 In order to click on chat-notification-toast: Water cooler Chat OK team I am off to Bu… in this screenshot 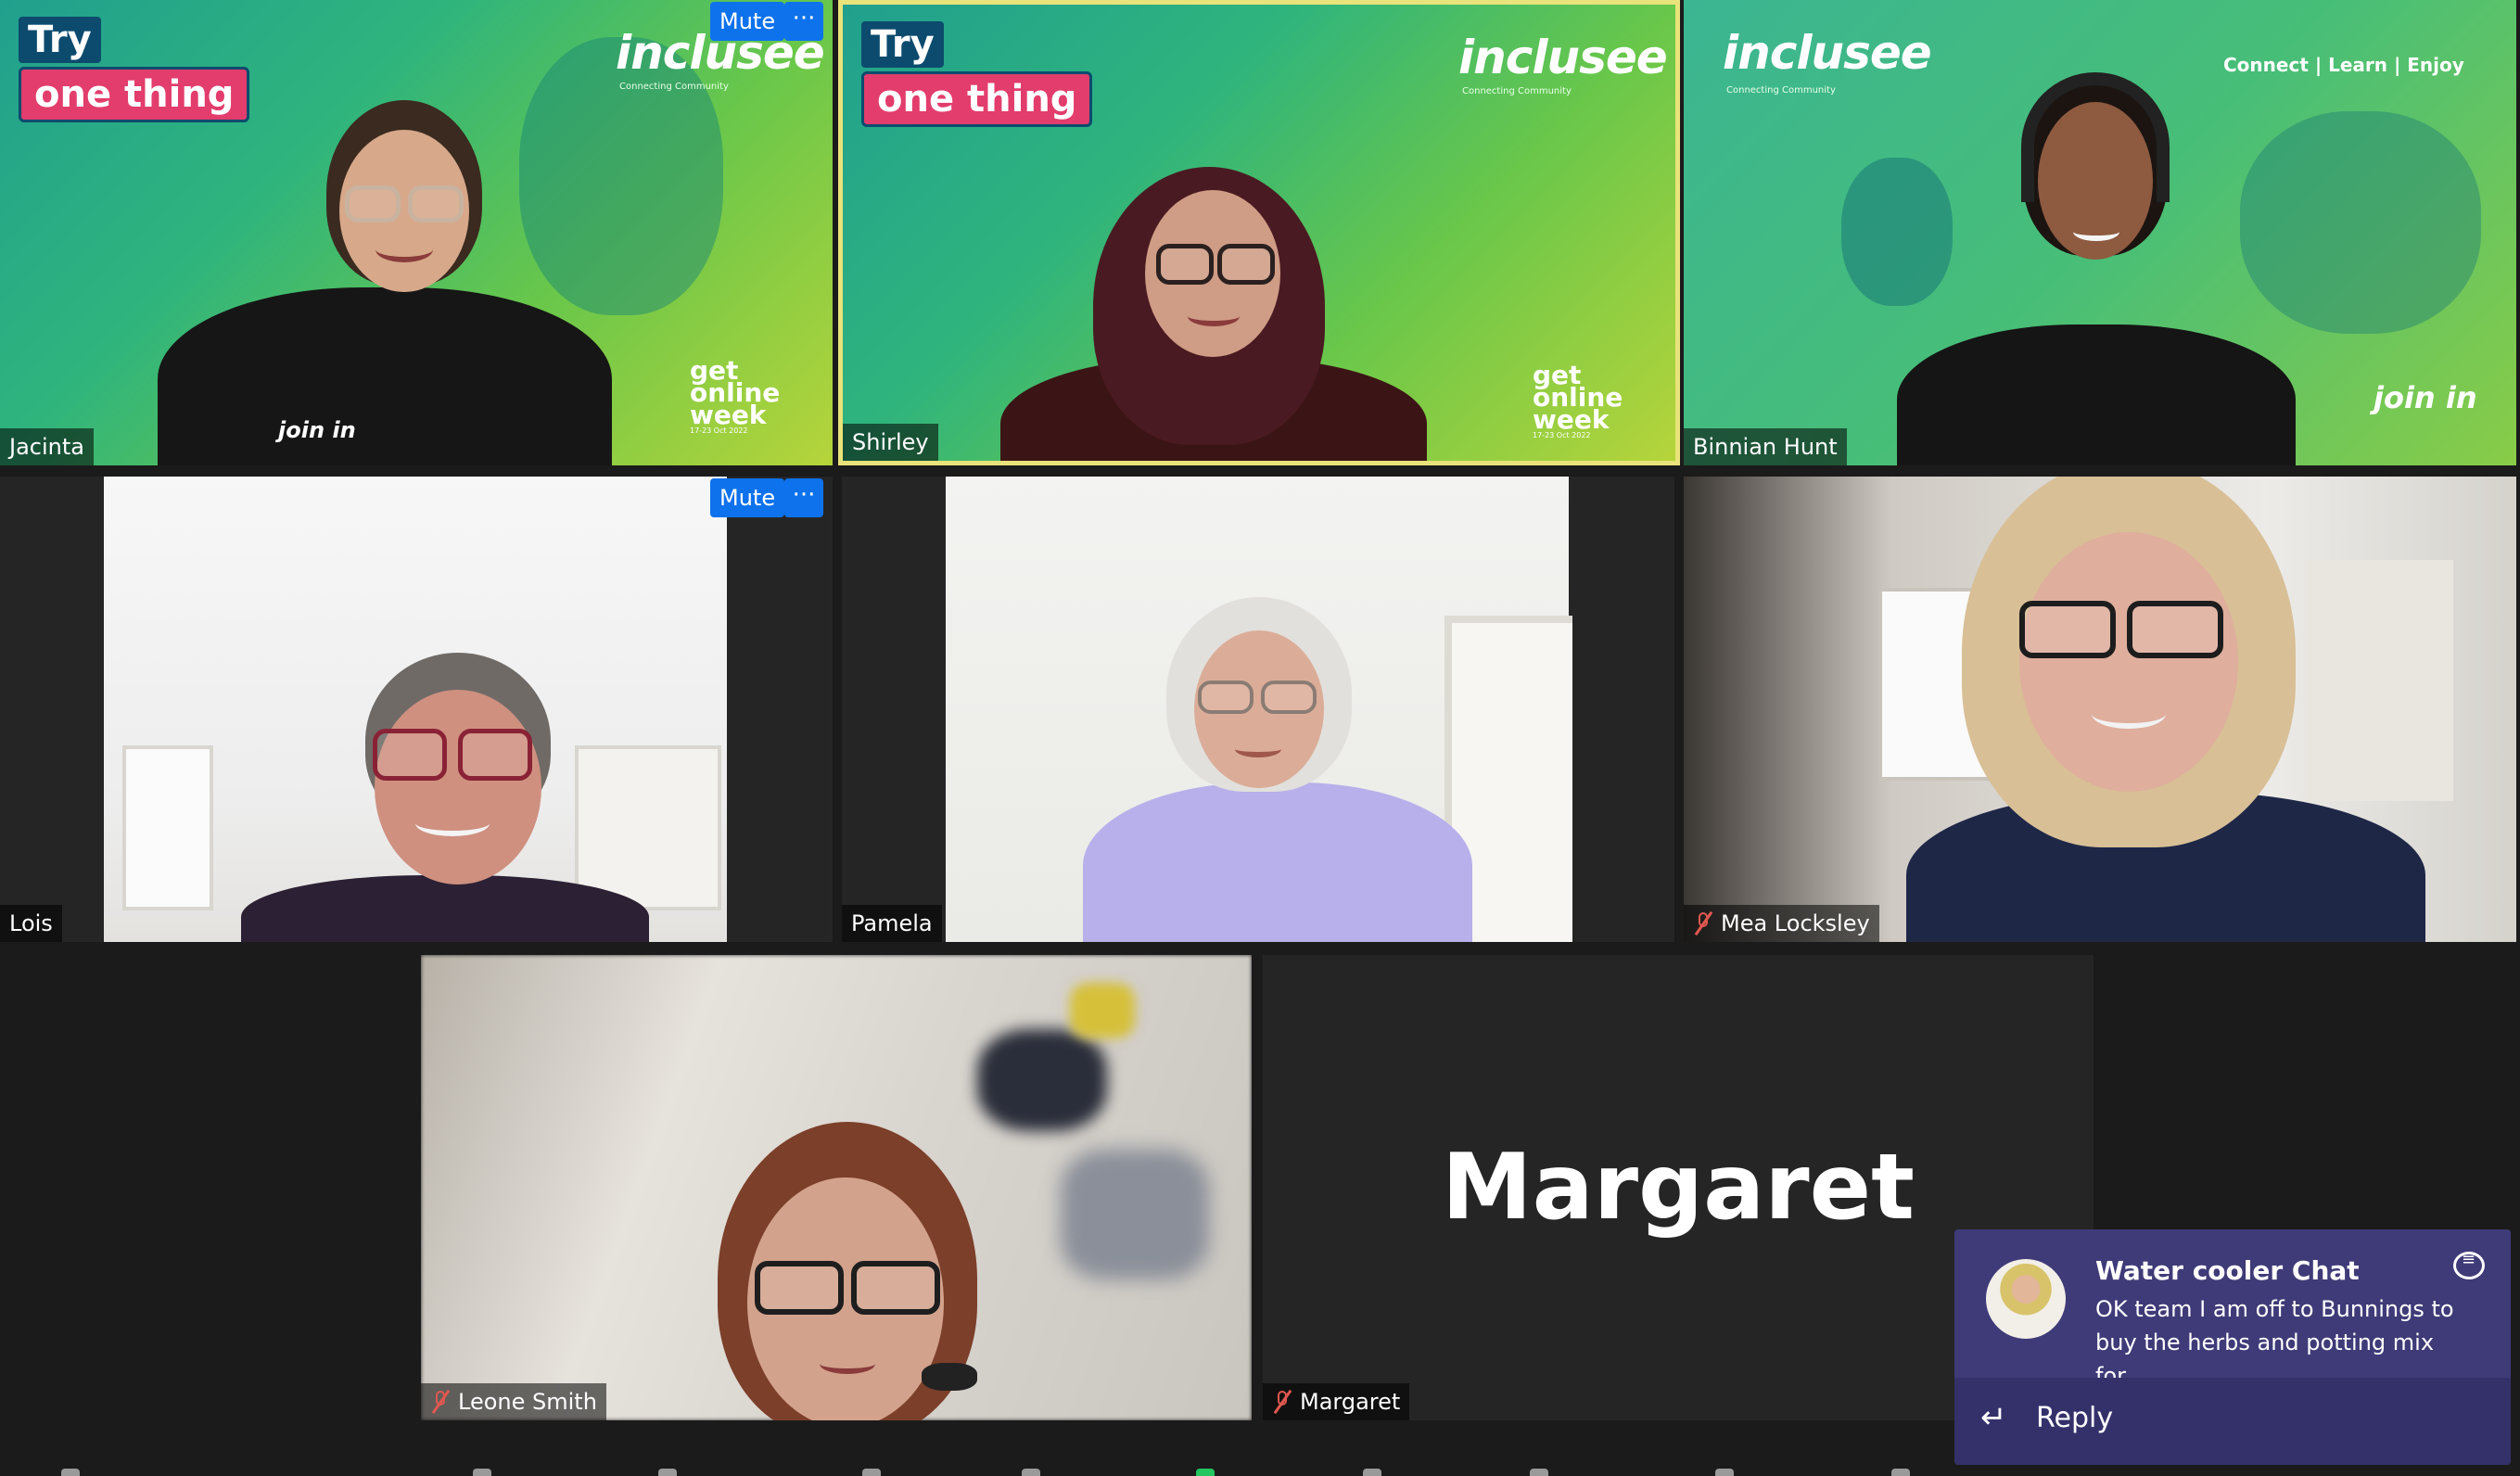, I will do `click(2232, 1347)`.